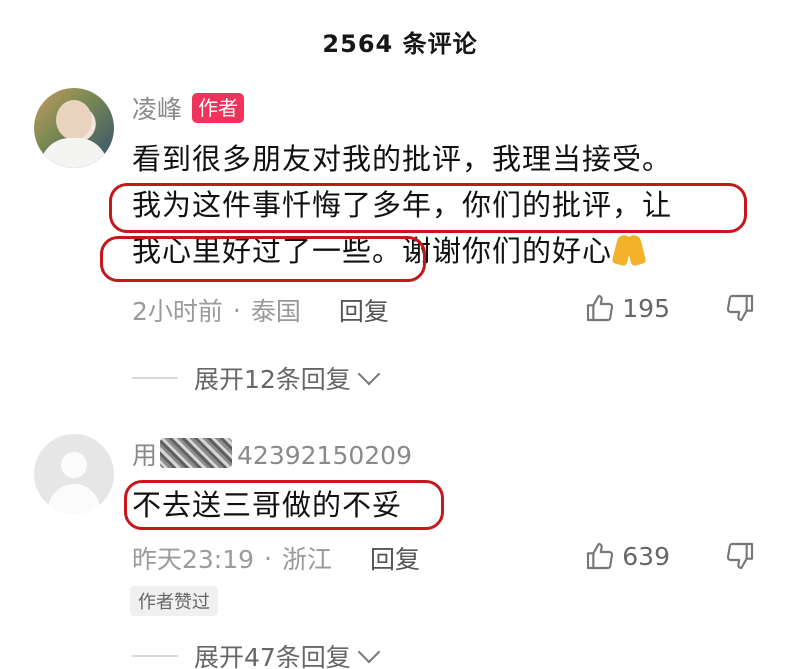  Describe the element at coordinates (402, 205) in the screenshot. I see `comment-line: 我为这件事忏悔了多年，你们的批评，让` at that location.